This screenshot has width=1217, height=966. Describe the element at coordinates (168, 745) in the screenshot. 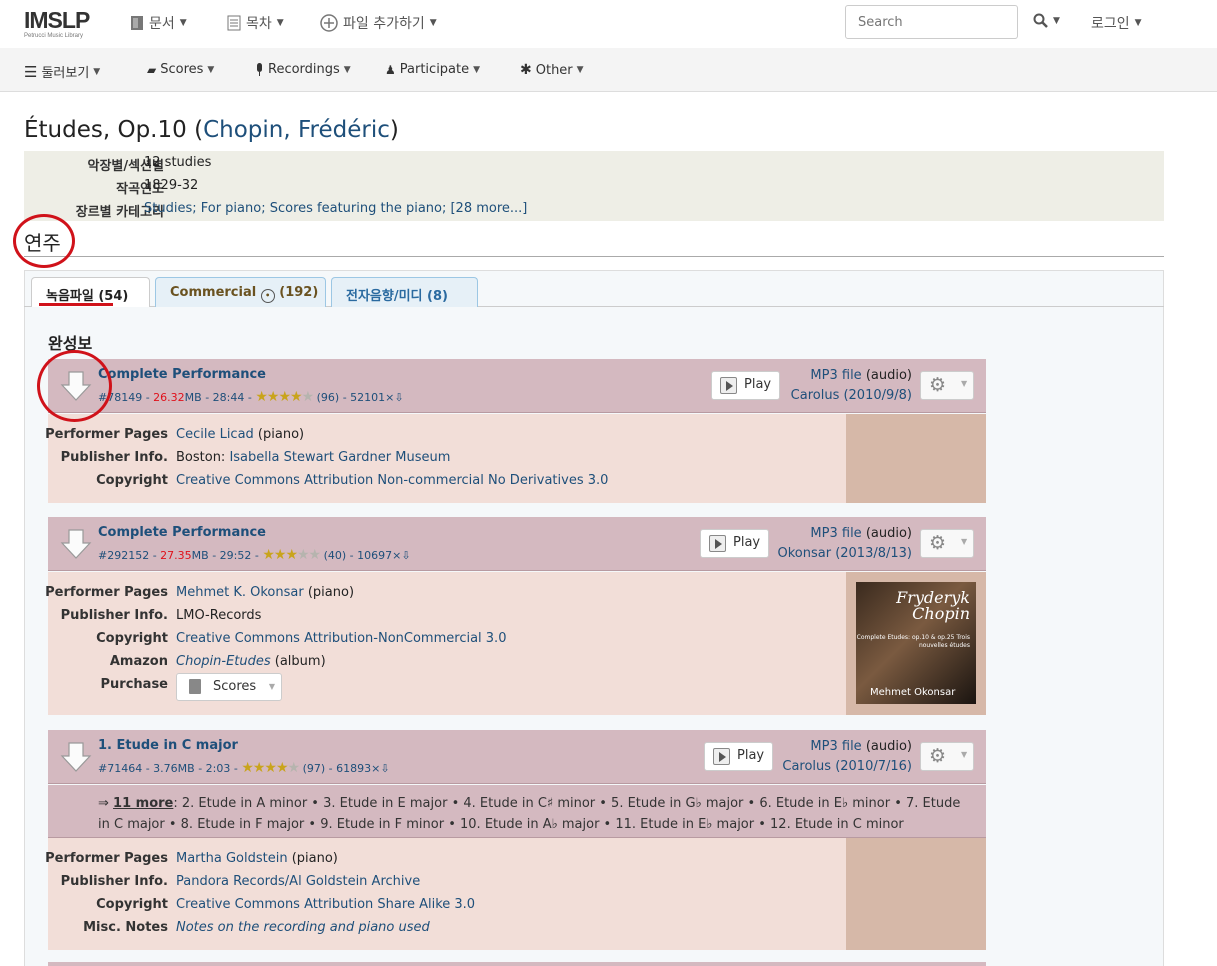

I see `recording-title-link: 1. Etude in C major` at that location.